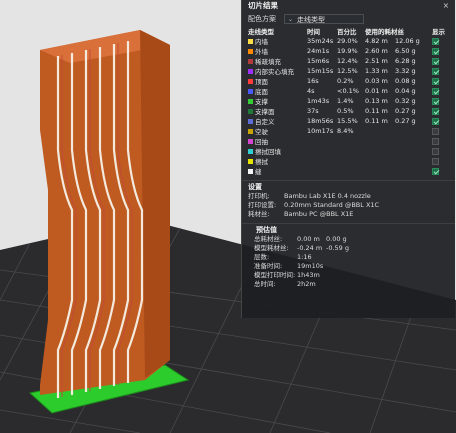  Describe the element at coordinates (268, 239) in the screenshot. I see `total-filament-label: 总耗材丝:` at that location.